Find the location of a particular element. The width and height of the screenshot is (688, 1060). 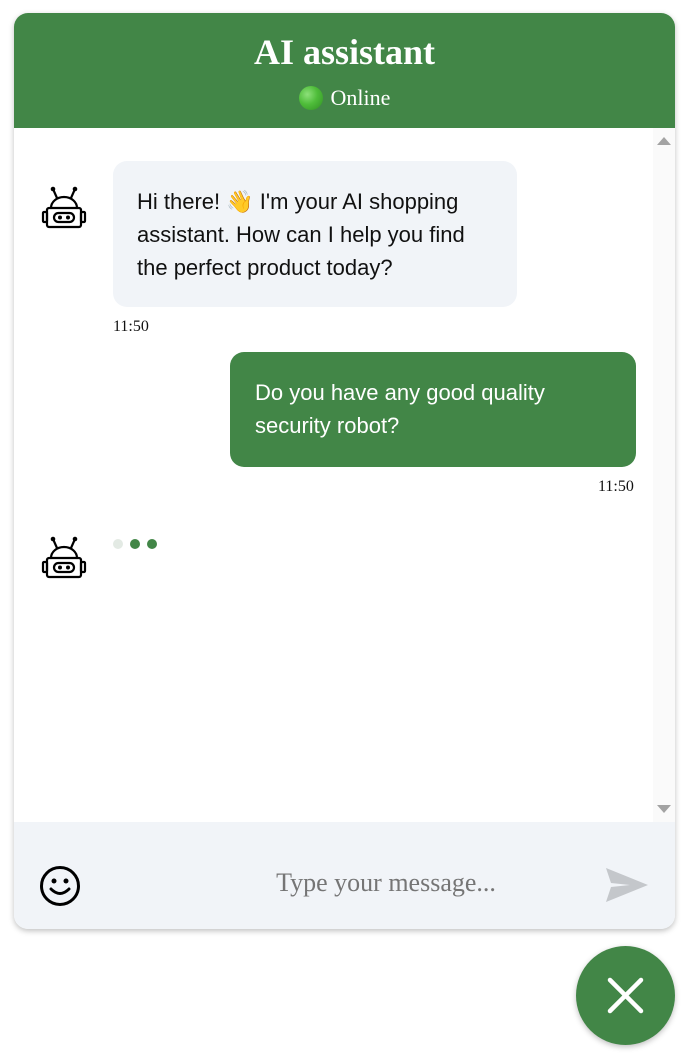

close-chat-button is located at coordinates (625, 995).